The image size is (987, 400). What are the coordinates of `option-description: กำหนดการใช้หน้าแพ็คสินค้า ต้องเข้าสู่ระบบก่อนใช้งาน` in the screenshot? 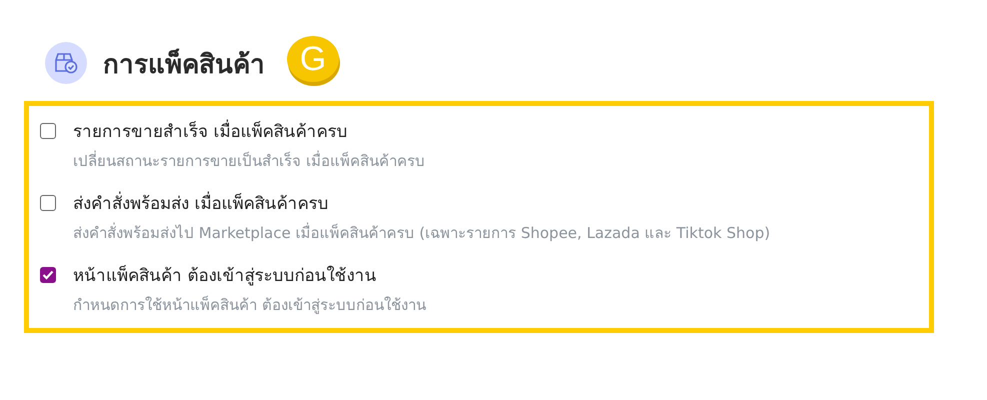 It's located at (249, 305).